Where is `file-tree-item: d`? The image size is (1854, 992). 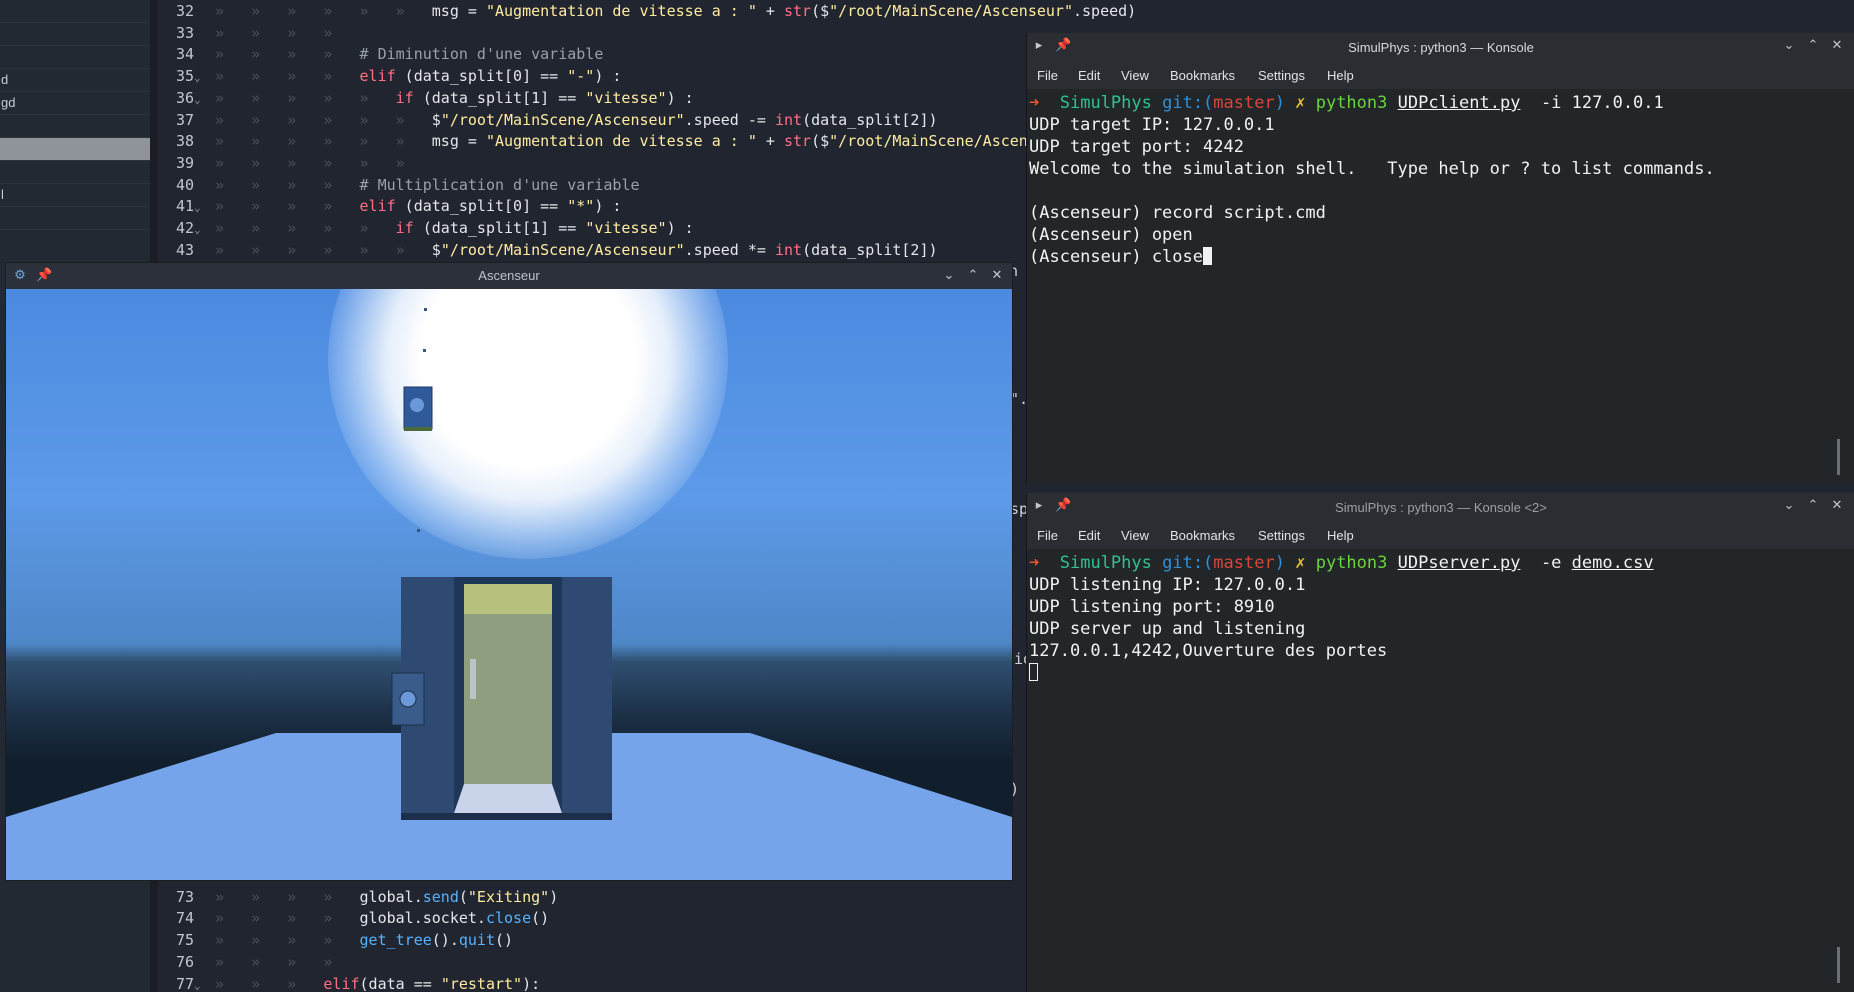
file-tree-item: d is located at coordinates (75, 80).